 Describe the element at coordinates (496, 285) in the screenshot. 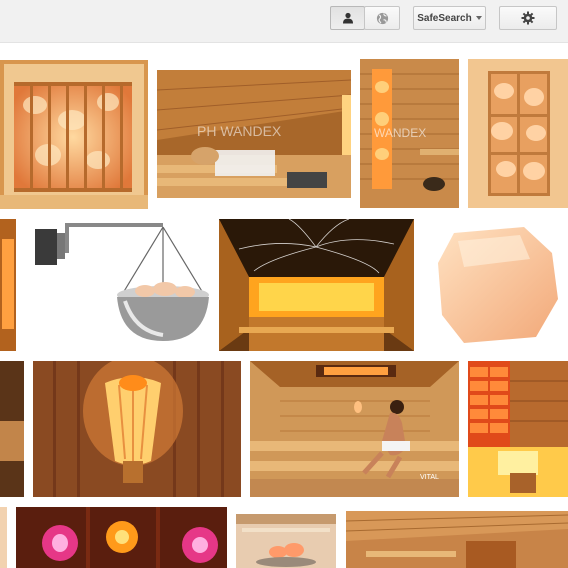

I see `image-result-salt-block` at that location.